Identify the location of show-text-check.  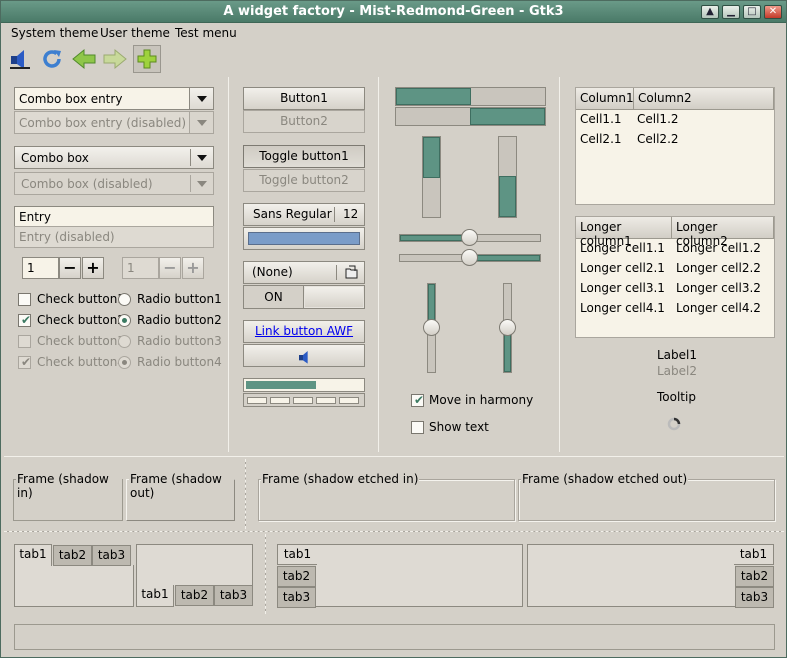
(417, 427).